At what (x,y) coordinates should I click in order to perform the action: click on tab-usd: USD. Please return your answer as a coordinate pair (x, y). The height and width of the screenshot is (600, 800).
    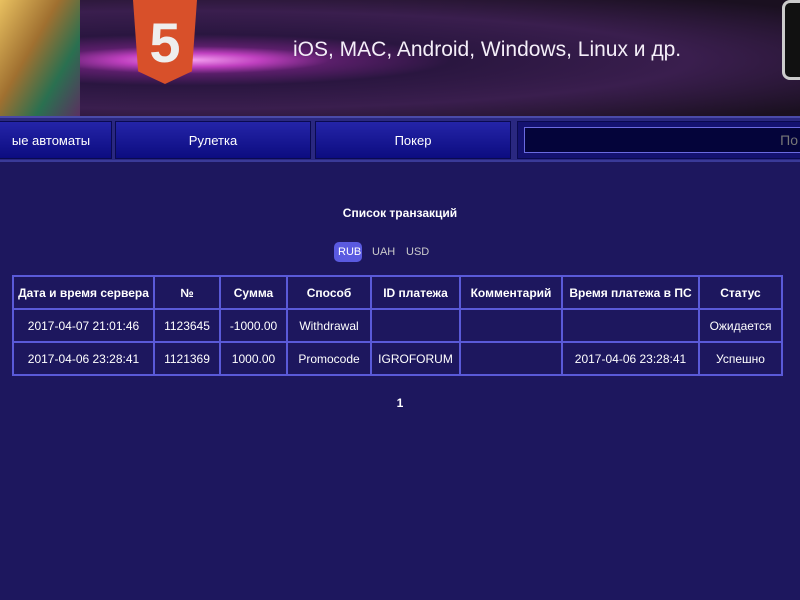
    Looking at the image, I should click on (416, 252).